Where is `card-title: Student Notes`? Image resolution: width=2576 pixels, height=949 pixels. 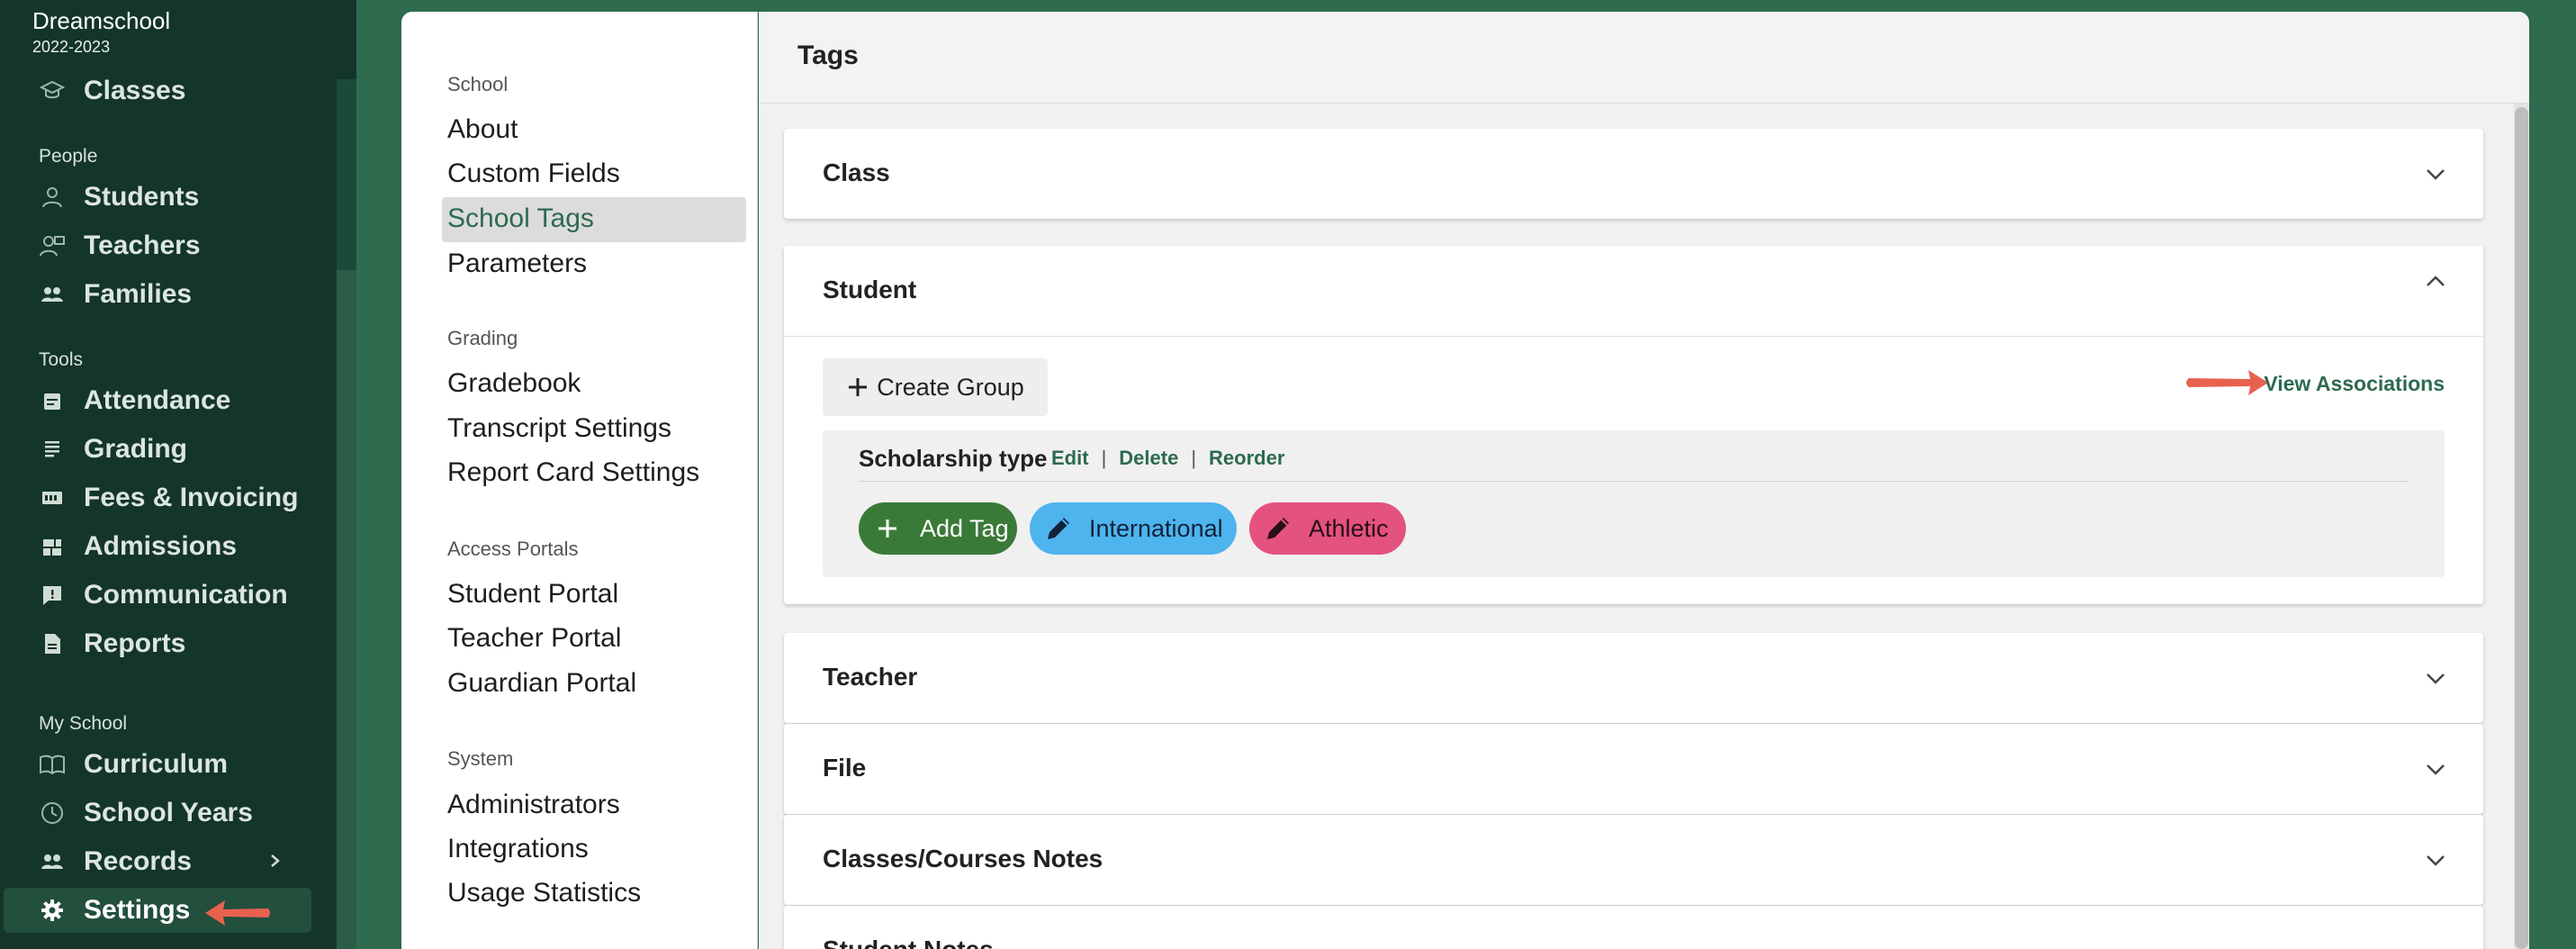 card-title: Student Notes is located at coordinates (908, 942).